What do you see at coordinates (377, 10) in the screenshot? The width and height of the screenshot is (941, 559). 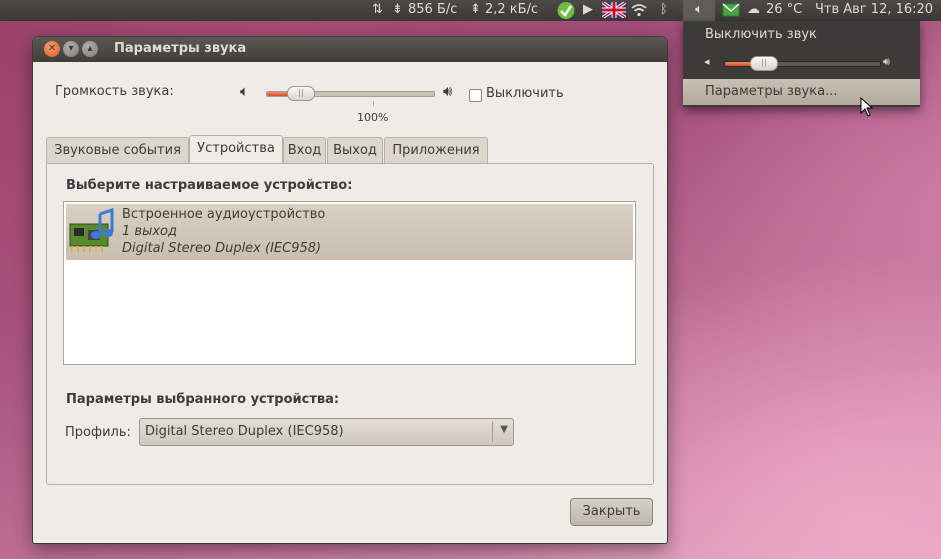 I see `network-arrows-icon: ⇅` at bounding box center [377, 10].